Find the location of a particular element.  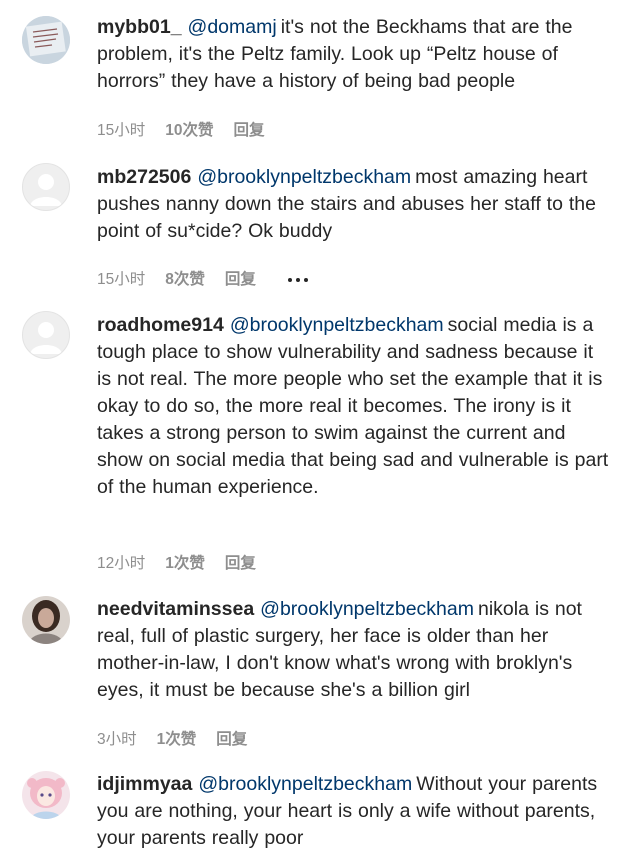

username: mybb01_ is located at coordinates (139, 27).